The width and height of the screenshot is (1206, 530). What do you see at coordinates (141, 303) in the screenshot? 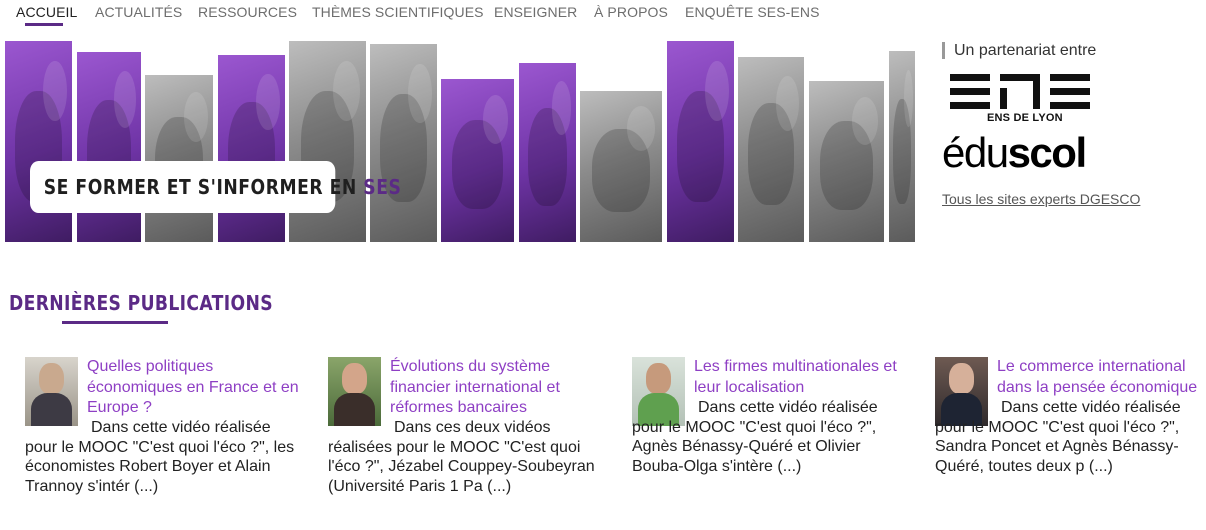
I see `section-title: DERNIÈRES PUBLICATIONS` at bounding box center [141, 303].